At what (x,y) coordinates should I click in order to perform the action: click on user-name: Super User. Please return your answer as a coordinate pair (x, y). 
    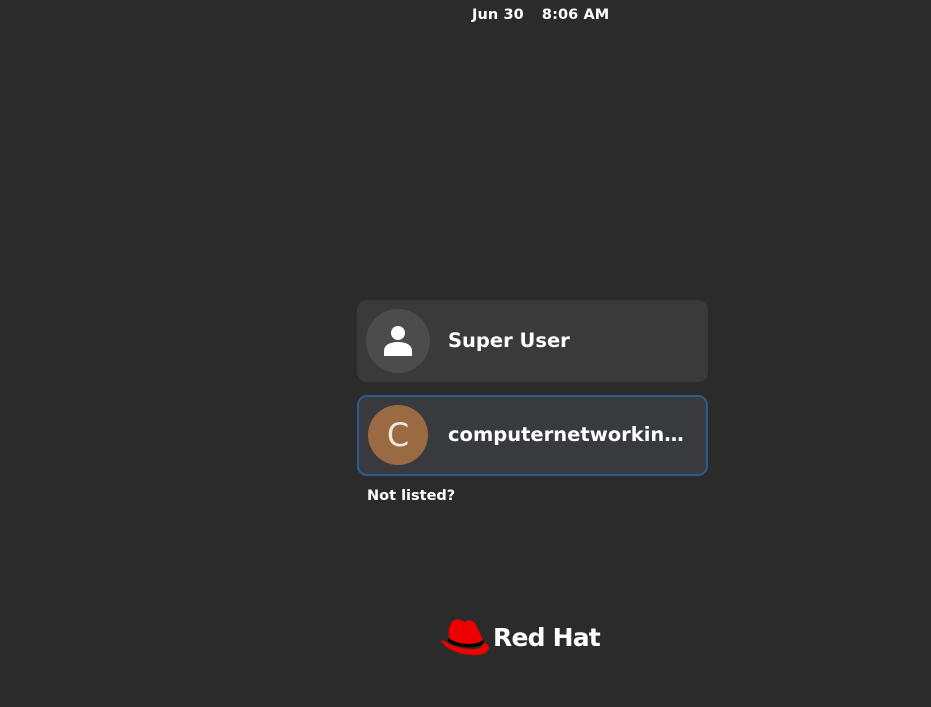
    Looking at the image, I should click on (509, 340).